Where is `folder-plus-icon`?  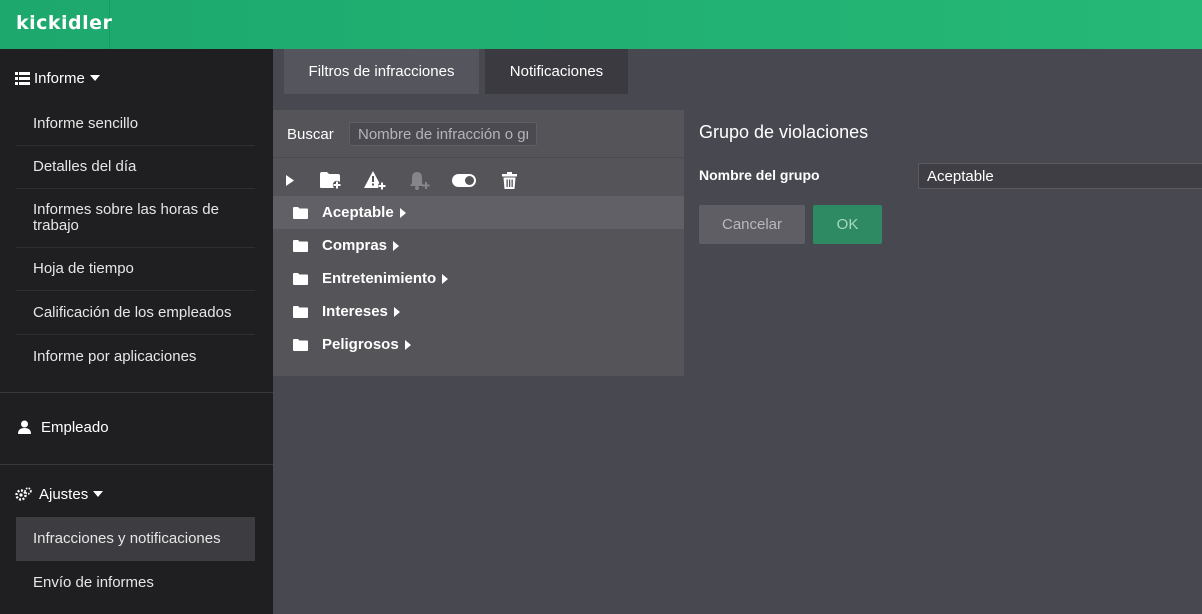
folder-plus-icon is located at coordinates (331, 180).